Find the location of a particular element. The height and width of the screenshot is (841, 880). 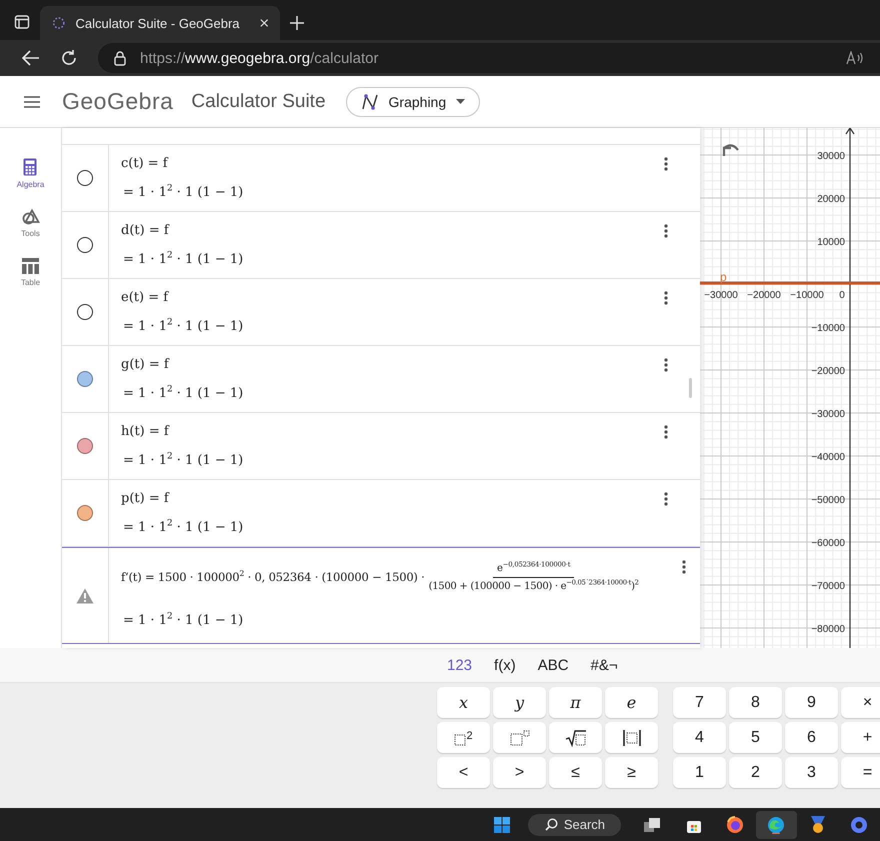

square-root-icon is located at coordinates (575, 737).